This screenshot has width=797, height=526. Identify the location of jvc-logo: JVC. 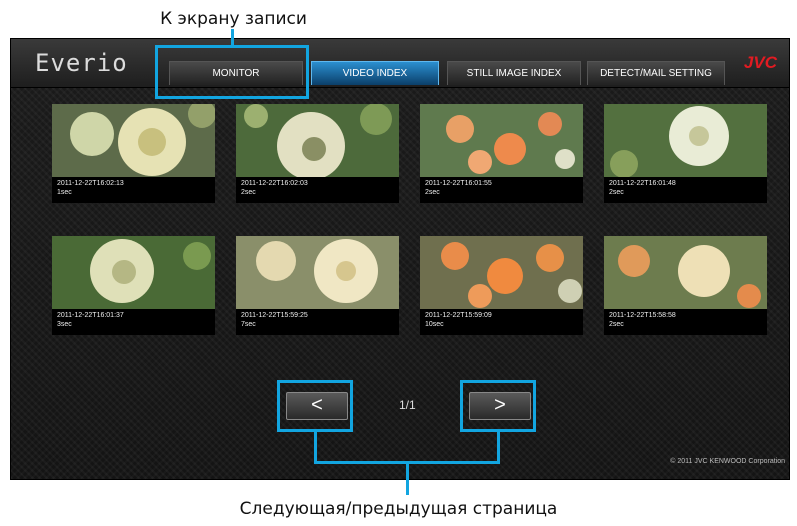
(760, 62).